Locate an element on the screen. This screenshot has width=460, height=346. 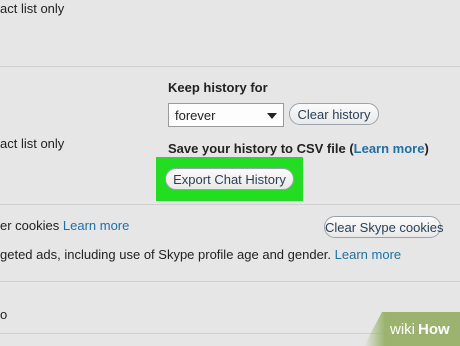
contact-list-only-option-top: act list only is located at coordinates (32, 8).